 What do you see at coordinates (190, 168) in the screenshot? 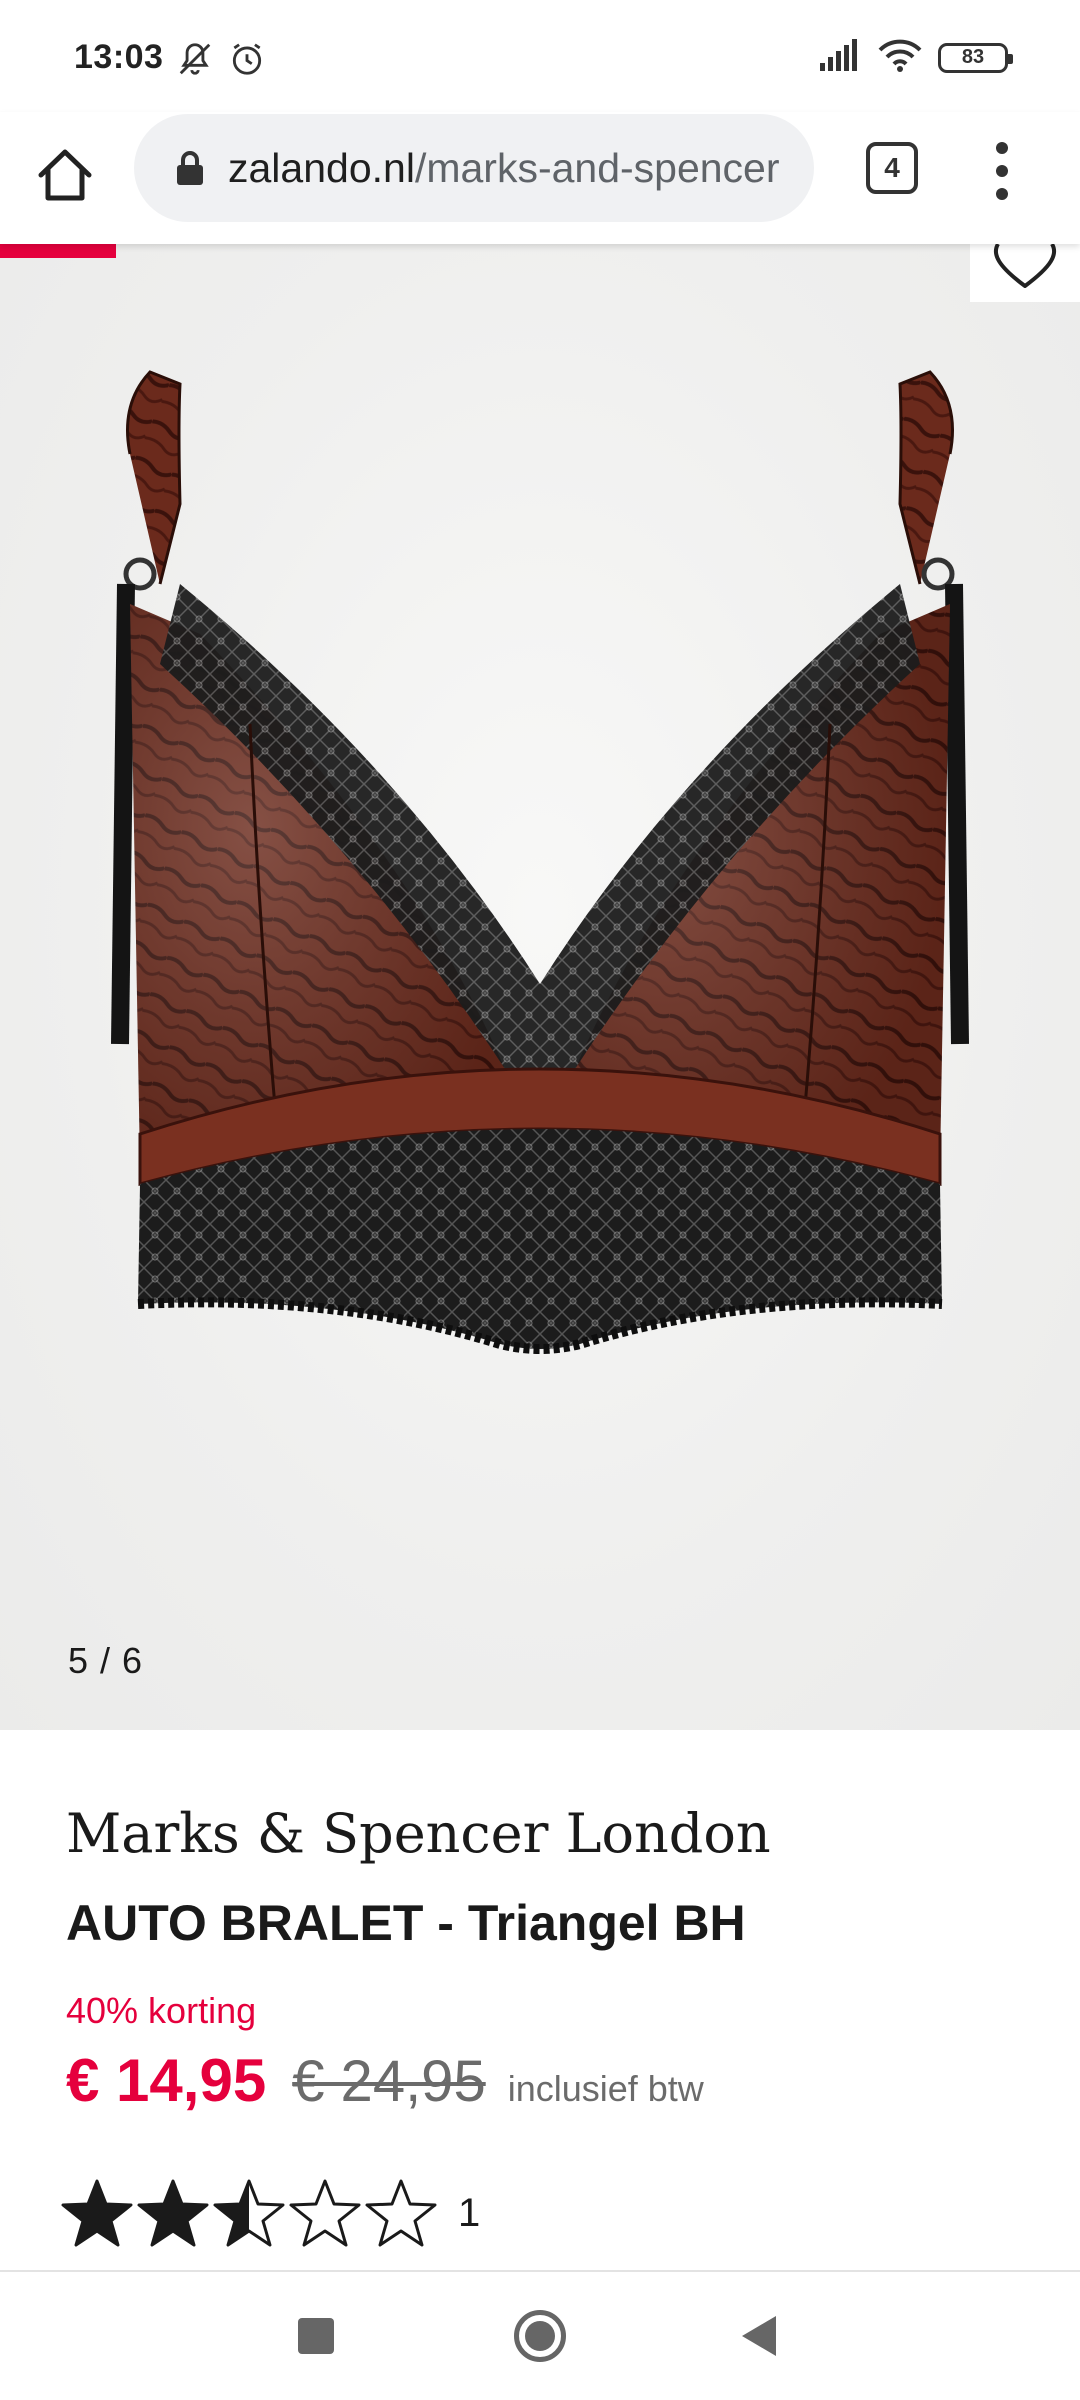
I see `lock-icon` at bounding box center [190, 168].